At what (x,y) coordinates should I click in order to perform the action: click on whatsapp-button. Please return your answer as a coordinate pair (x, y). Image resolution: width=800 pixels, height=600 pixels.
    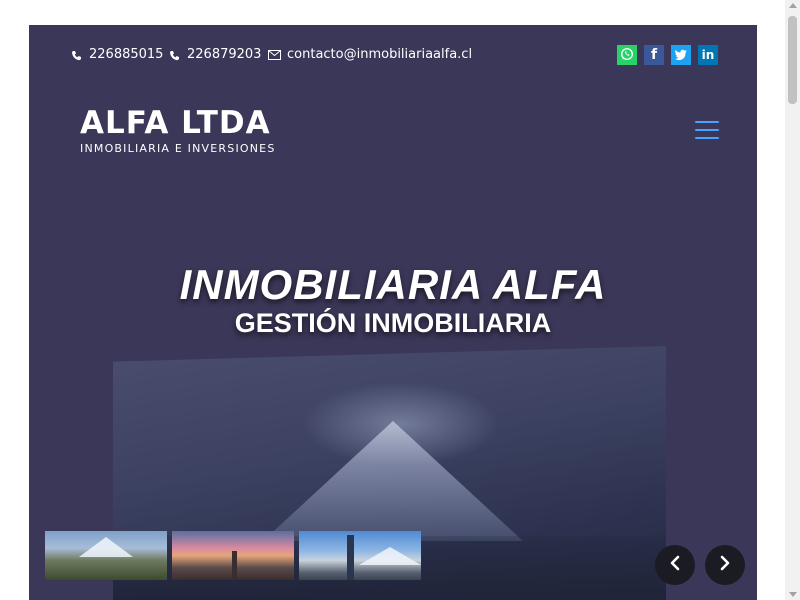
    Looking at the image, I should click on (627, 55).